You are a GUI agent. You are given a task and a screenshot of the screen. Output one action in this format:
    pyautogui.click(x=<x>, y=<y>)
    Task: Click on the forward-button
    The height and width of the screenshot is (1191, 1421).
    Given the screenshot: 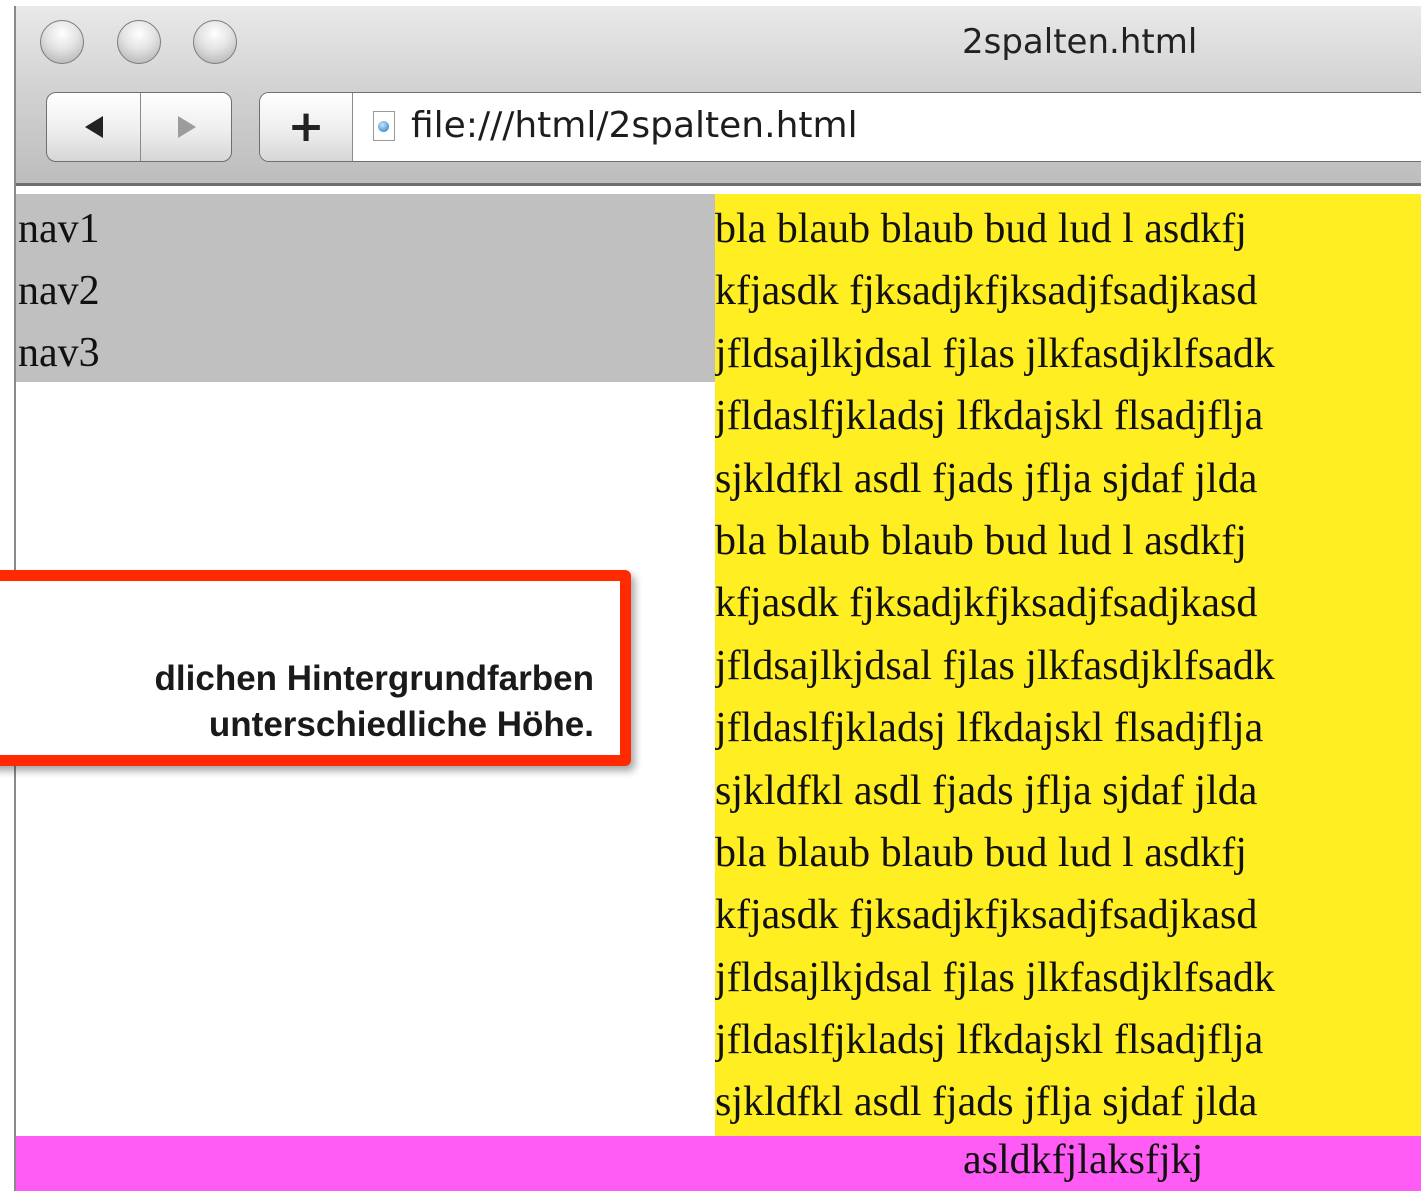 What is the action you would take?
    pyautogui.click(x=185, y=127)
    